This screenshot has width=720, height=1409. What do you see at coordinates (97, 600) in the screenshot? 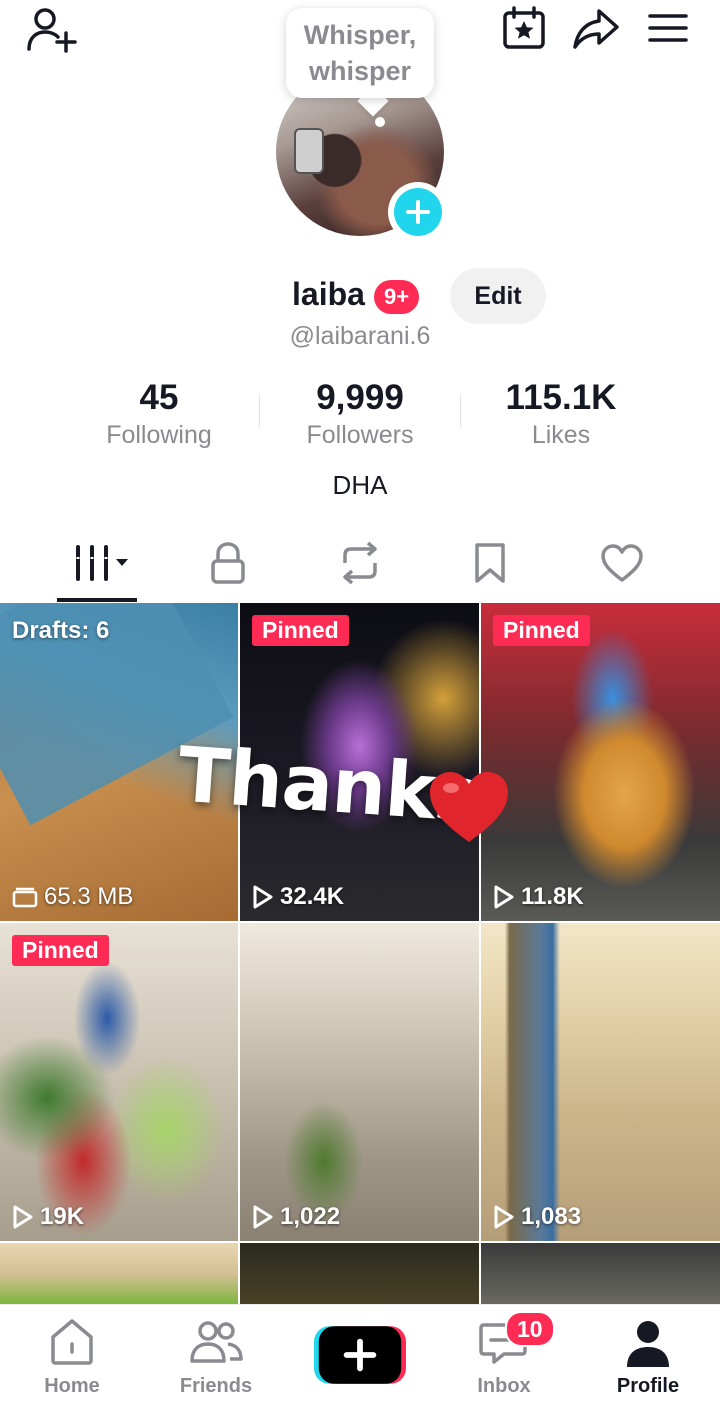
I see `active-tab-indicator` at bounding box center [97, 600].